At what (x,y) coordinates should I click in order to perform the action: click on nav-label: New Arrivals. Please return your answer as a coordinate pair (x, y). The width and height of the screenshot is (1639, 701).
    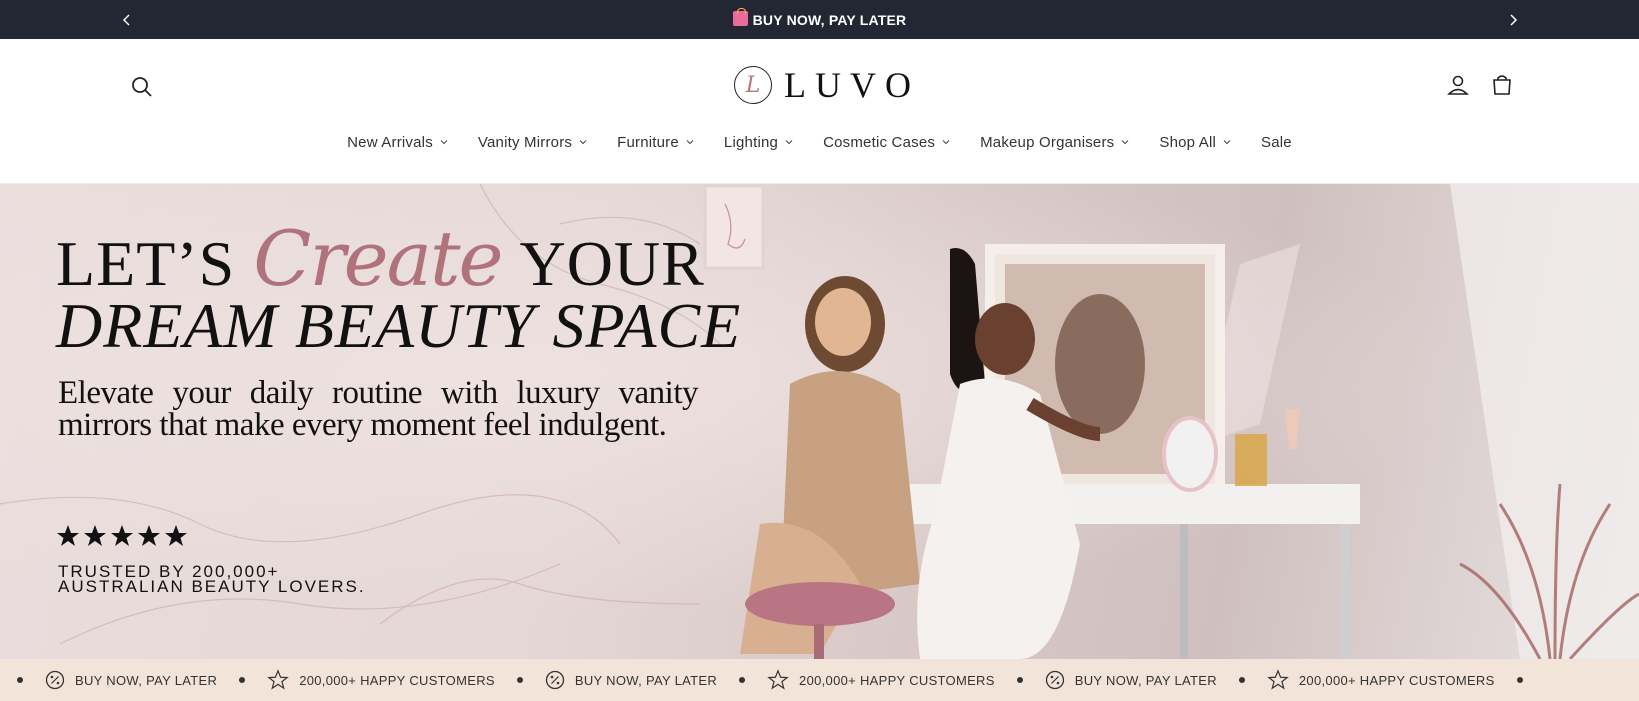
    Looking at the image, I should click on (390, 142).